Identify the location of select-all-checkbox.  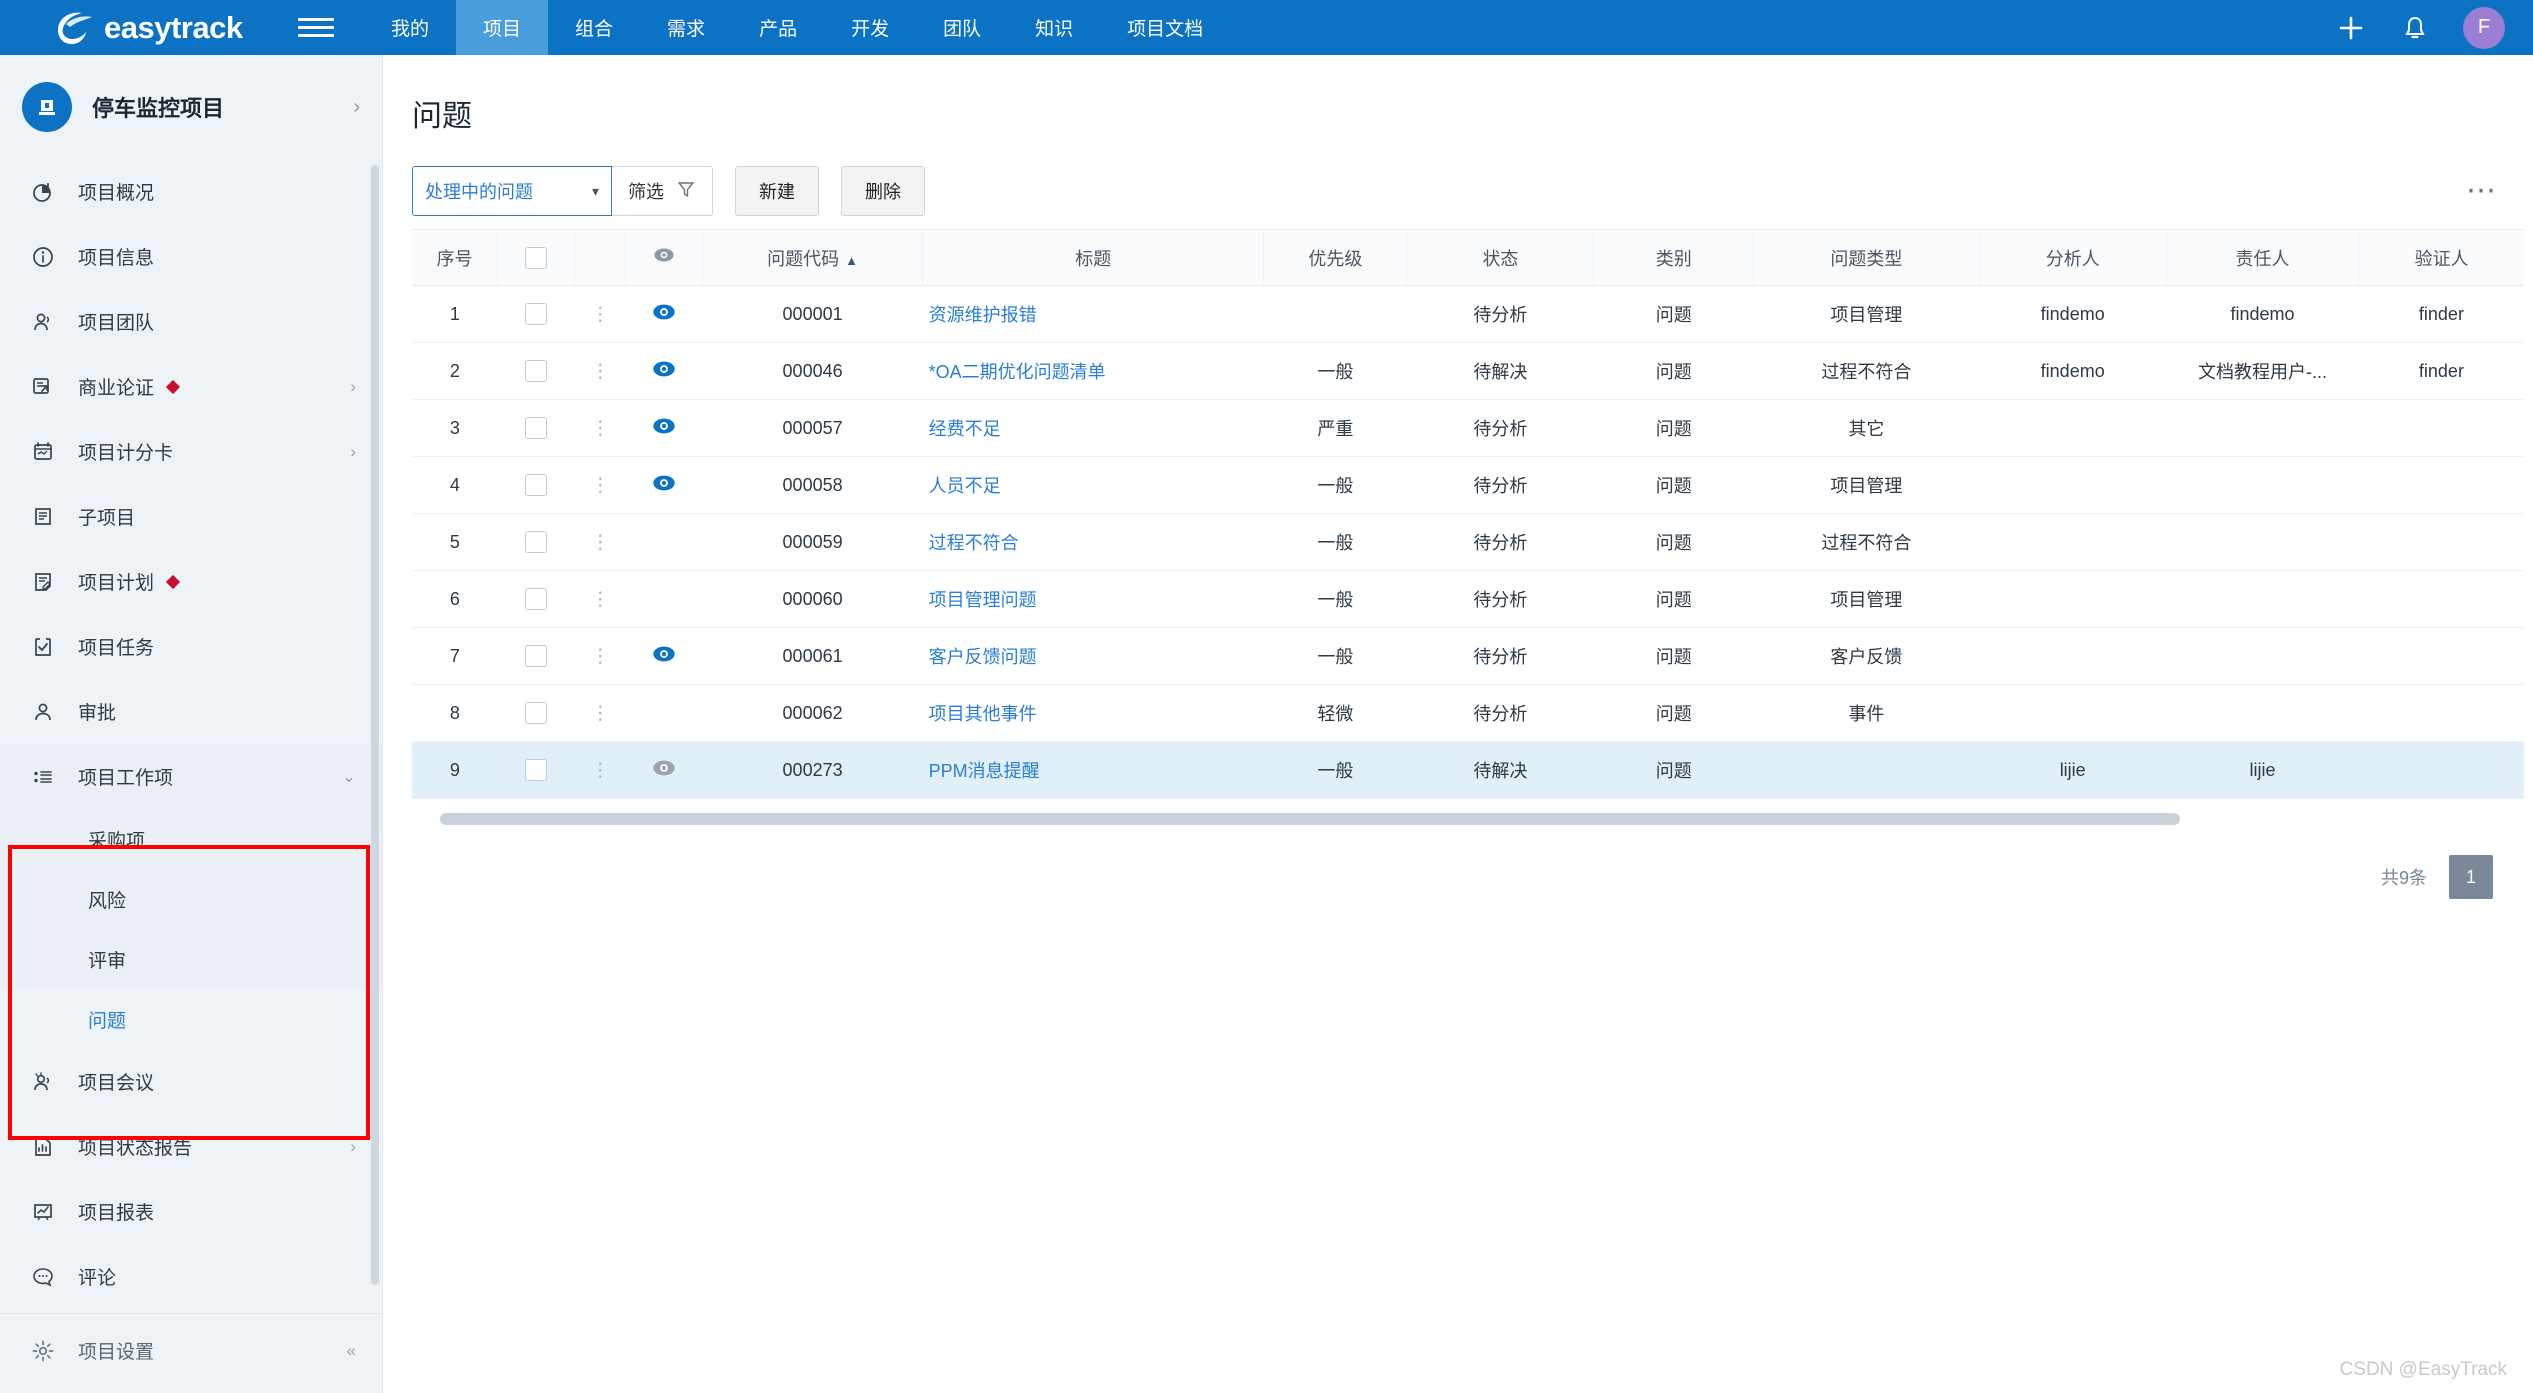
(536, 257).